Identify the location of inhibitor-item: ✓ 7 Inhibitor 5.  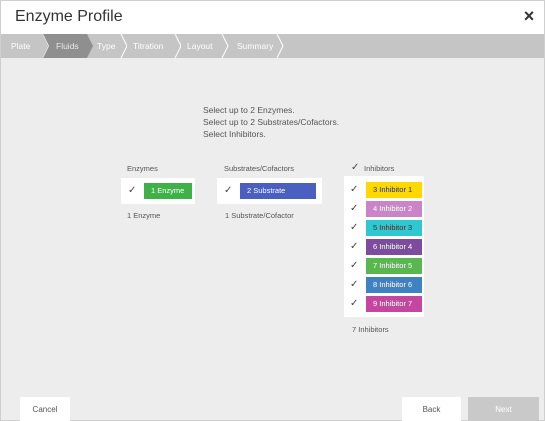
(386, 266).